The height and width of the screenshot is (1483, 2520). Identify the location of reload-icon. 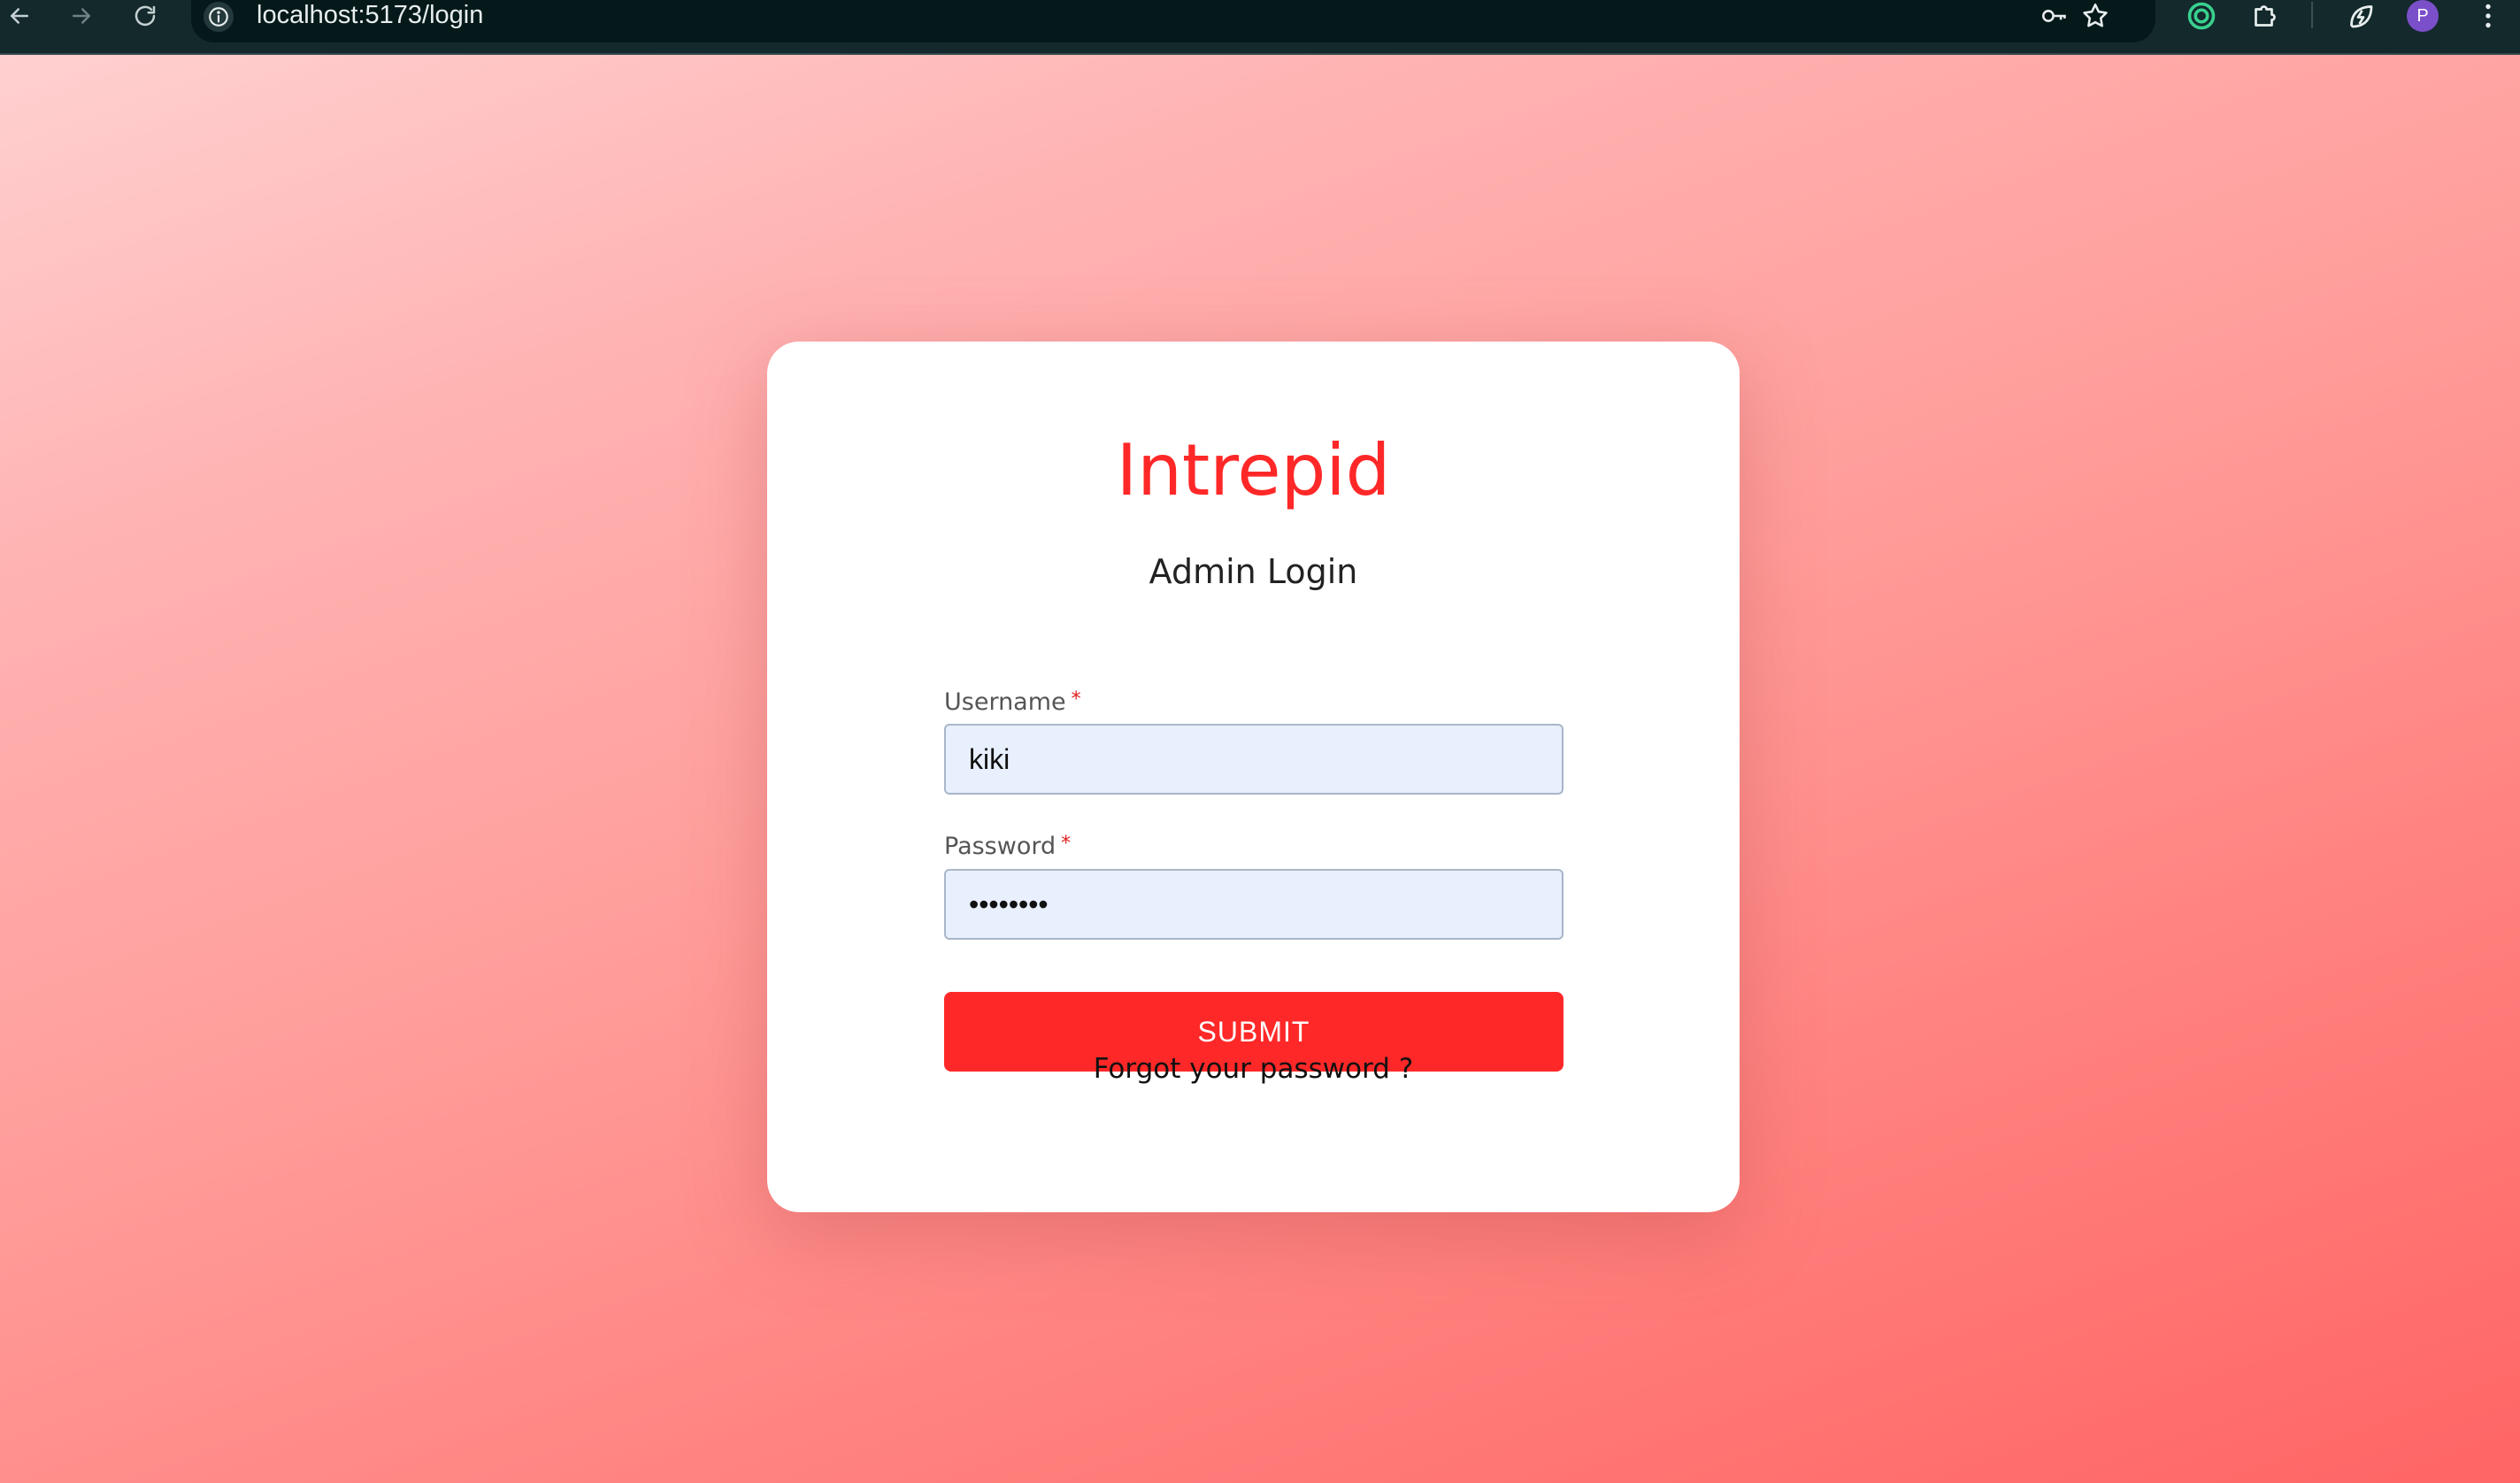
(145, 16).